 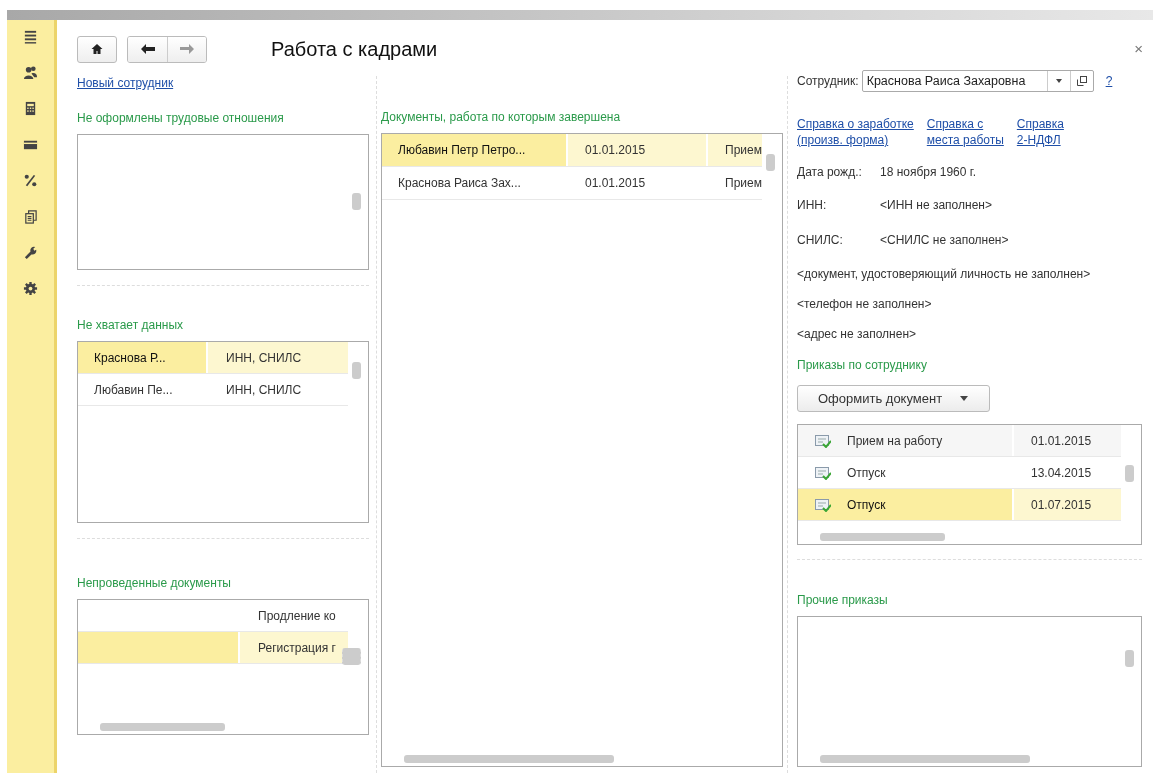 I want to click on home-icon, so click(x=97, y=49).